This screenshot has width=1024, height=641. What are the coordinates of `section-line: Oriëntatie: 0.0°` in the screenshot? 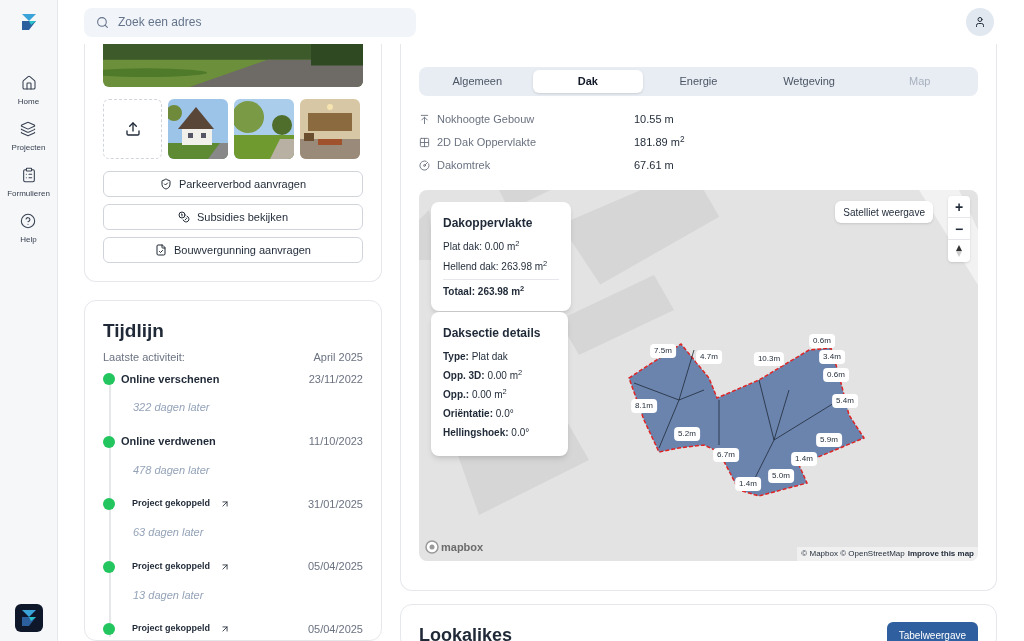 It's located at (479, 414).